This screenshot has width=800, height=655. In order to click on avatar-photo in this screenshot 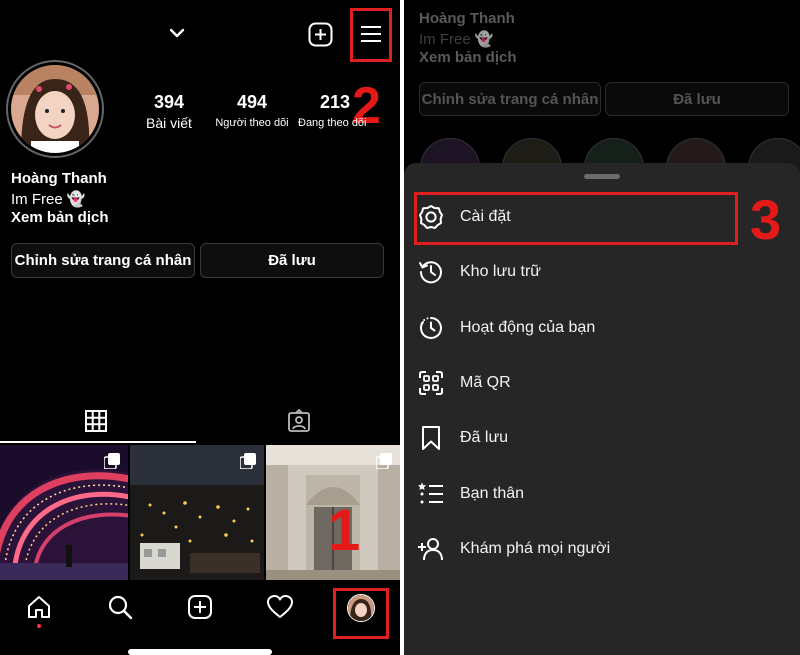, I will do `click(55, 109)`.